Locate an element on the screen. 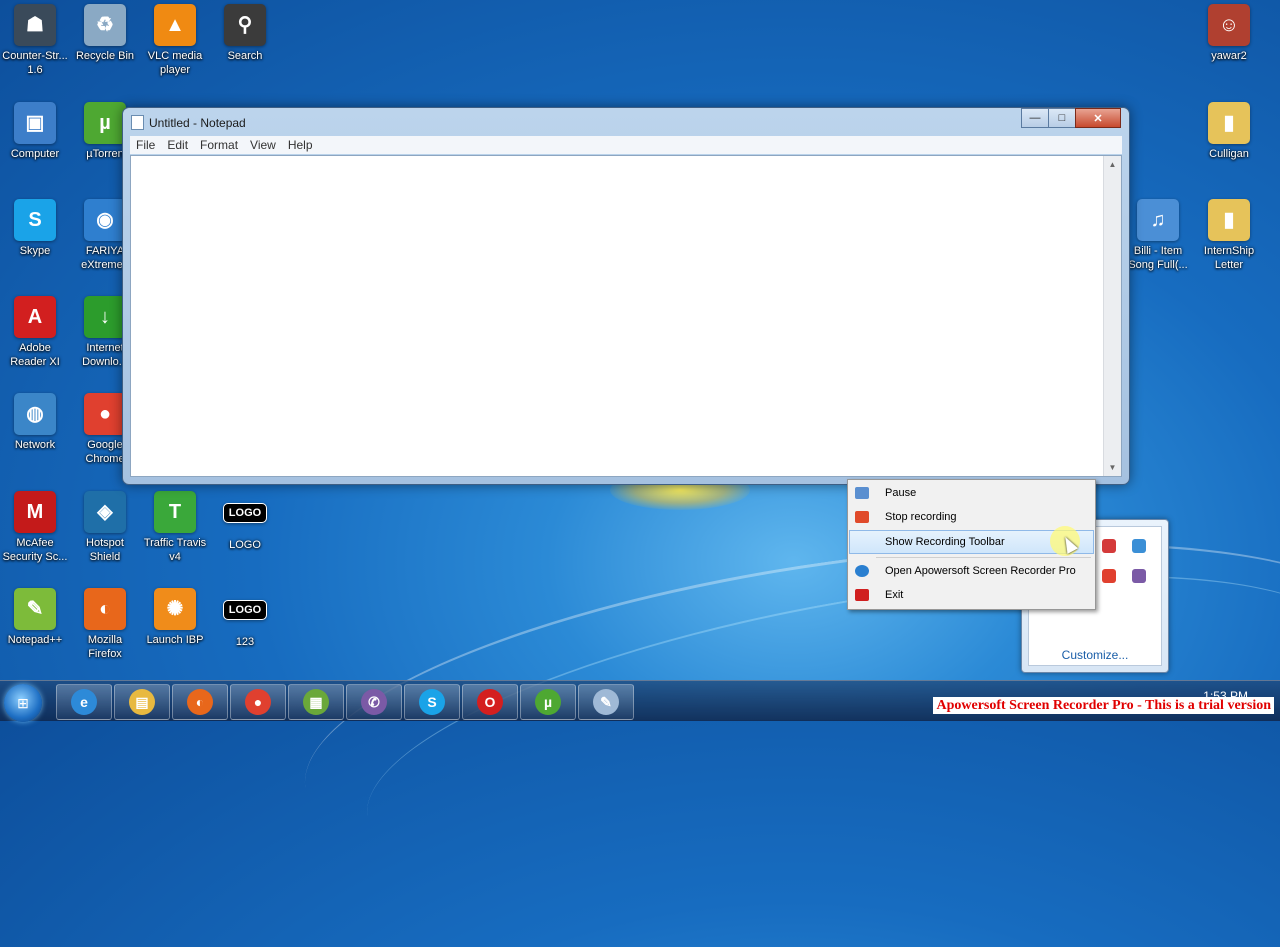 The width and height of the screenshot is (1280, 947). taskbar-button: ▤ is located at coordinates (142, 702).